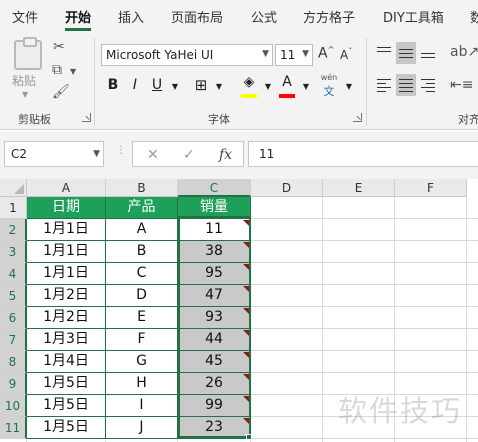  Describe the element at coordinates (142, 428) in the screenshot. I see `product-cell: J` at that location.